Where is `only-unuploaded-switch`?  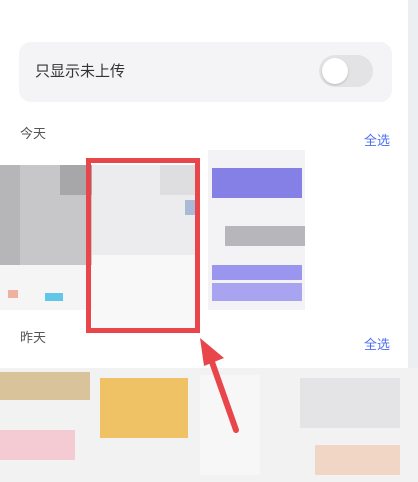 only-unuploaded-switch is located at coordinates (346, 71).